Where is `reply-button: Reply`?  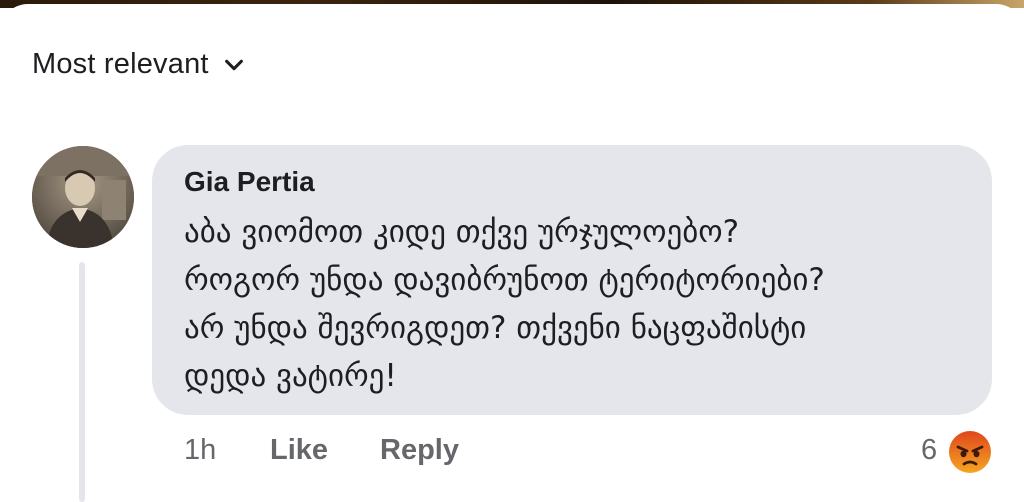 reply-button: Reply is located at coordinates (419, 450).